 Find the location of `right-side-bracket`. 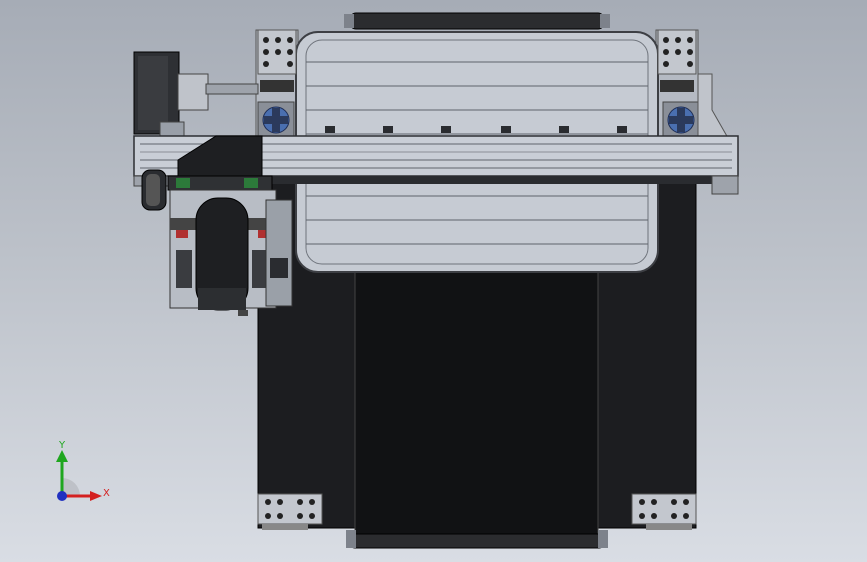

right-side-bracket is located at coordinates (713, 106).